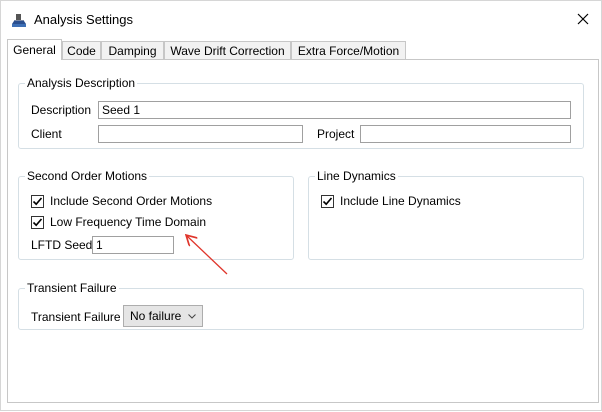 The width and height of the screenshot is (602, 412). I want to click on chevron-down-icon, so click(192, 316).